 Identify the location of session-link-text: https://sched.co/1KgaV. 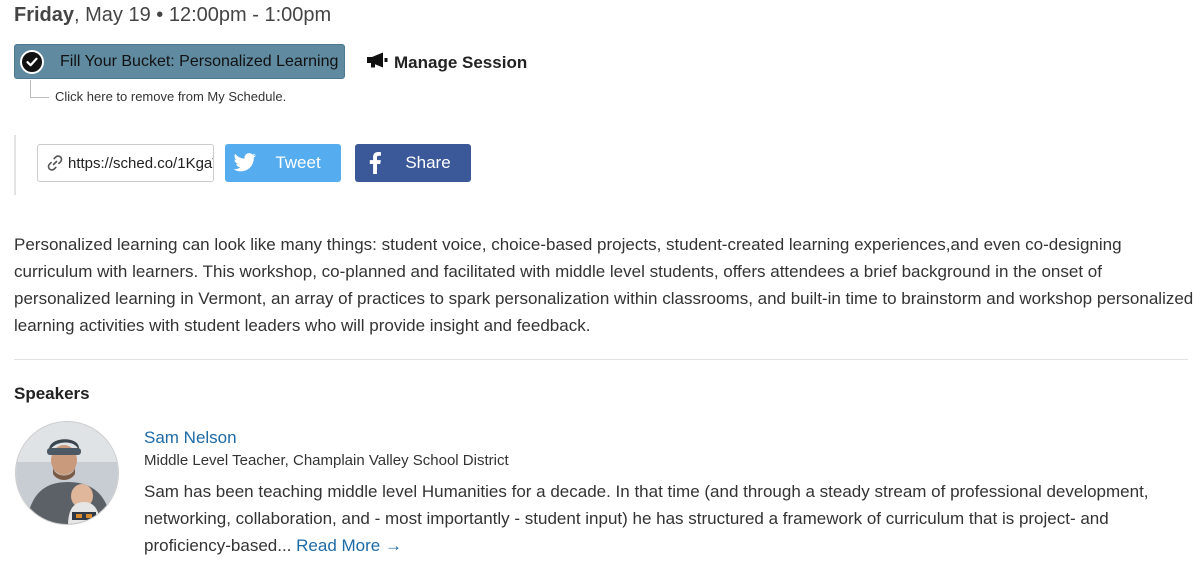
(140, 163).